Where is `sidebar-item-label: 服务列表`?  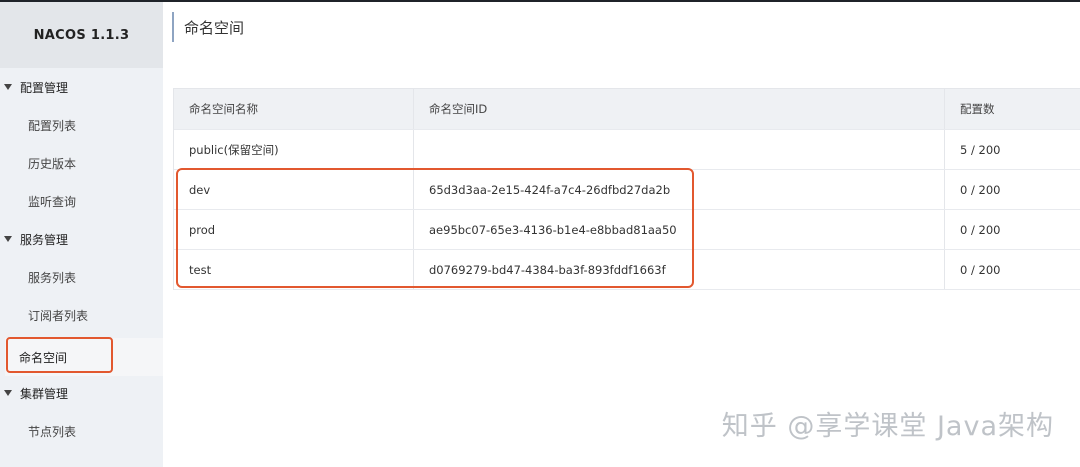 sidebar-item-label: 服务列表 is located at coordinates (52, 277).